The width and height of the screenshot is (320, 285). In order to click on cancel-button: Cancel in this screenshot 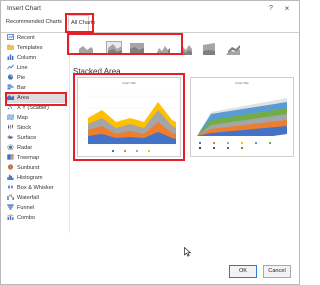, I will do `click(277, 271)`.